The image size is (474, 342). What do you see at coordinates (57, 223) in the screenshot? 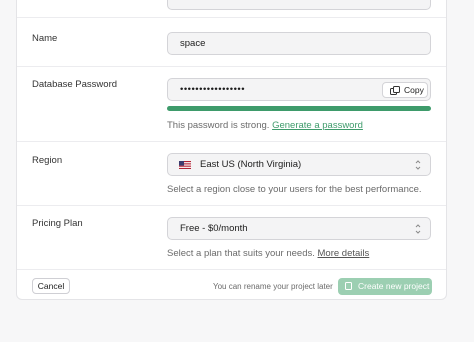
I see `plan-label: Pricing Plan` at bounding box center [57, 223].